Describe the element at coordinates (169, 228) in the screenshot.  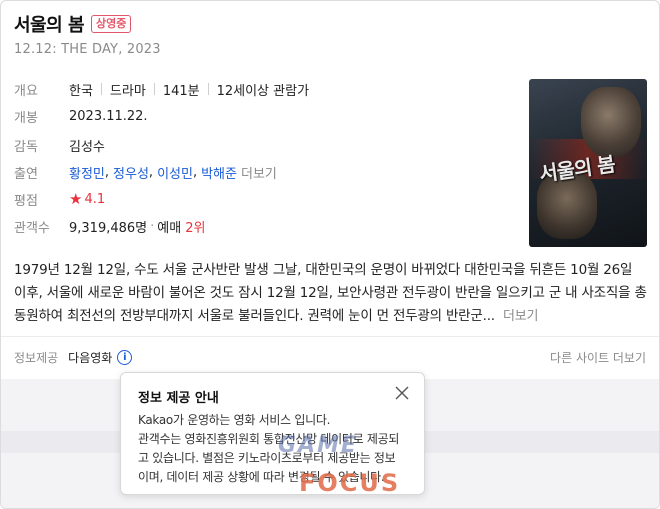
I see `reservation-label: 예매` at that location.